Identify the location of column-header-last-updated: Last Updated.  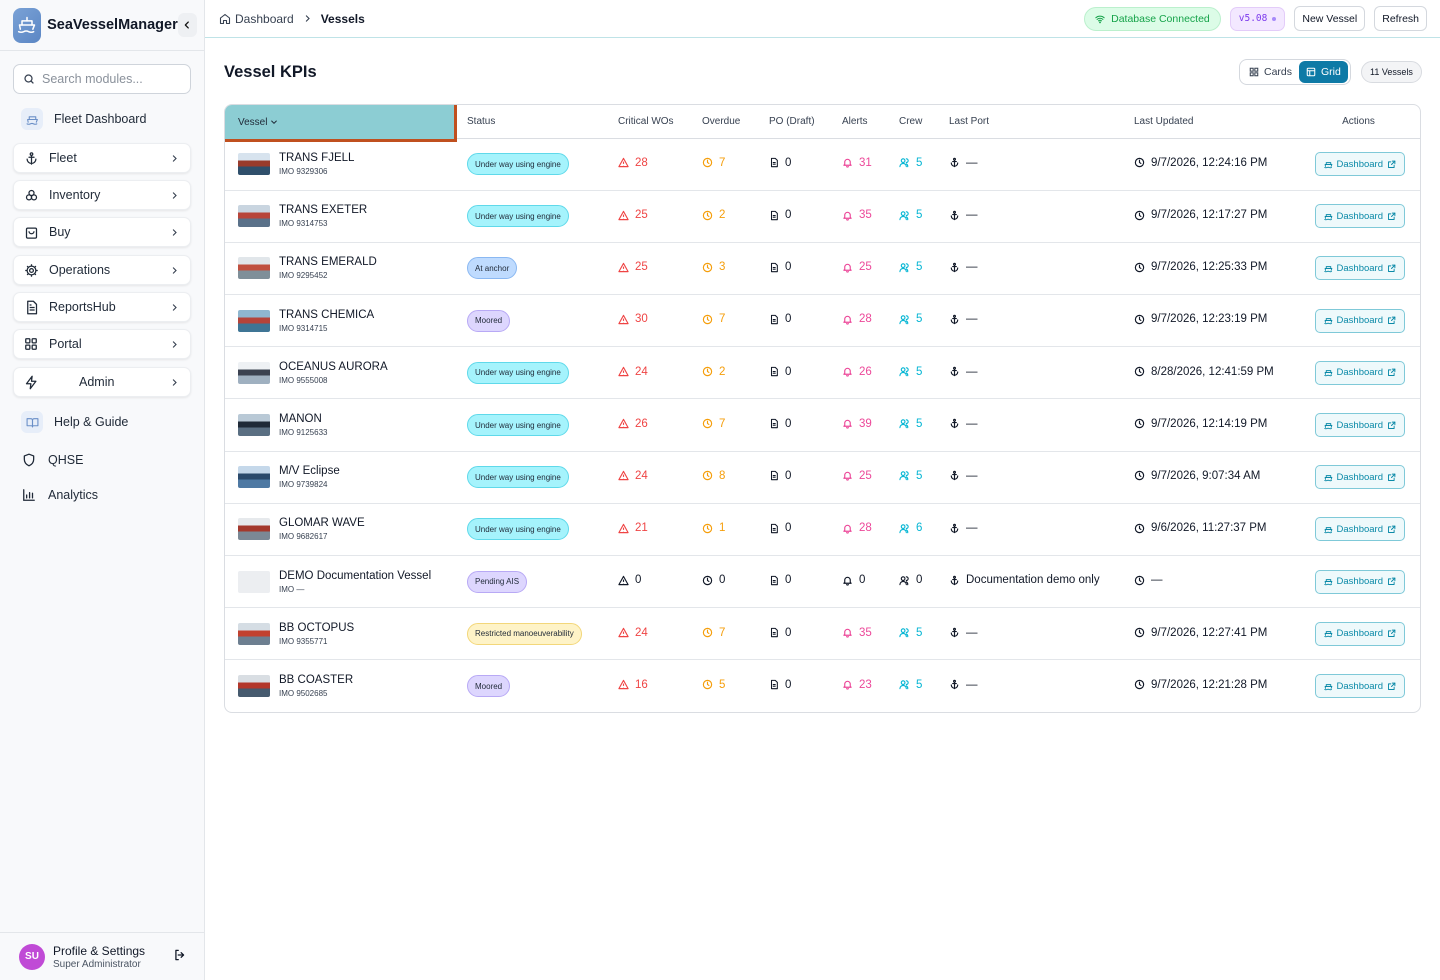
(1215, 122).